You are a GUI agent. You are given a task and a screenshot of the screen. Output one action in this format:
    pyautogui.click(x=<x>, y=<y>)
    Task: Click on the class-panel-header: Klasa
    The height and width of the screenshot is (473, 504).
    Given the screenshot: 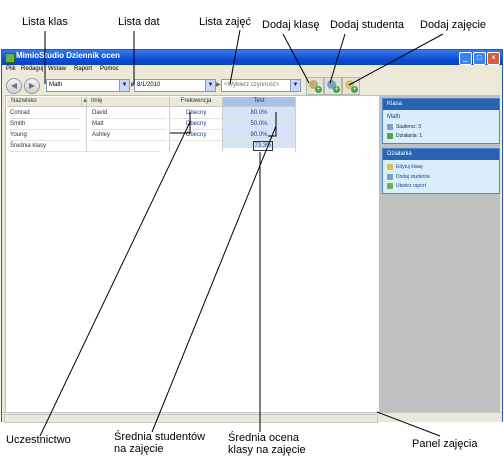 What is the action you would take?
    pyautogui.click(x=441, y=104)
    